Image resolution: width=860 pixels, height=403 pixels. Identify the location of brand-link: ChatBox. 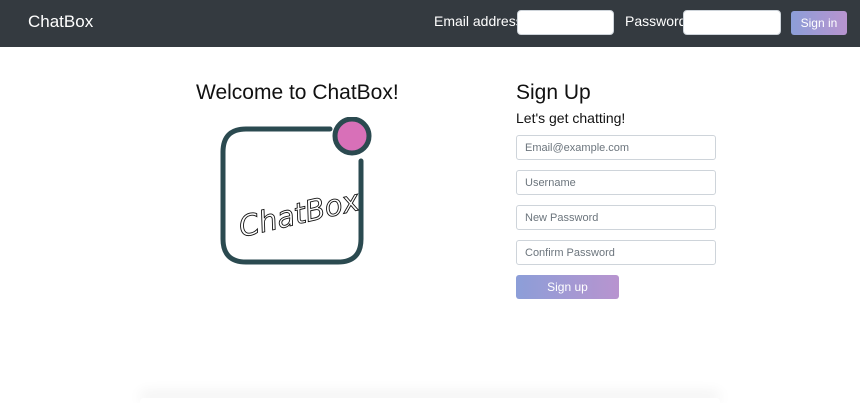
(60, 22).